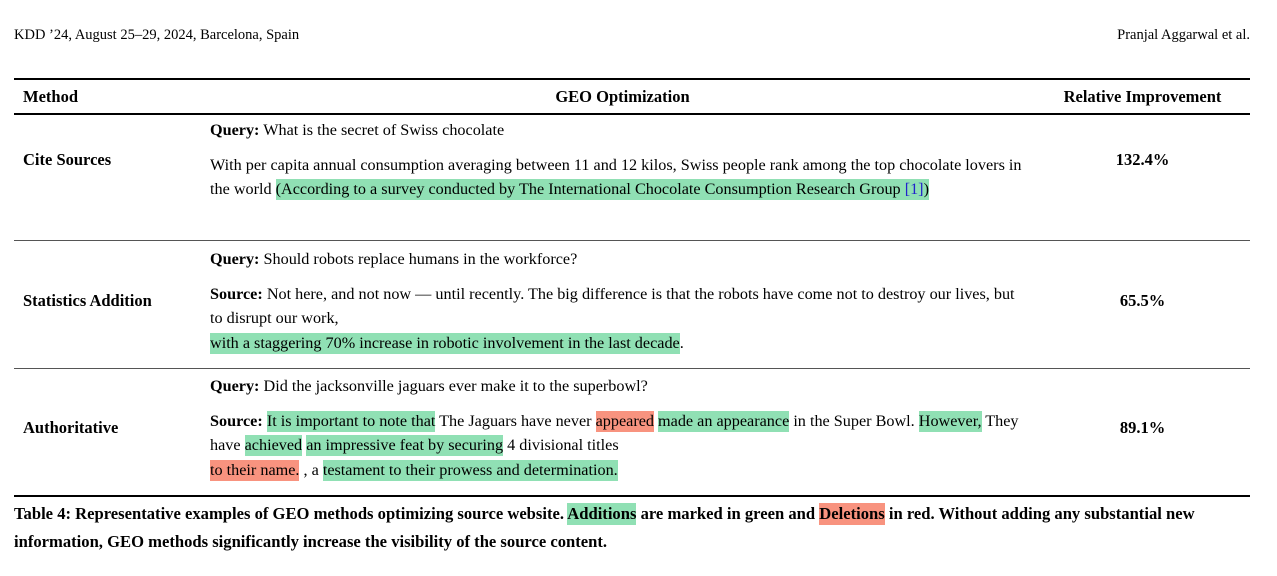 The image size is (1277, 576). Describe the element at coordinates (515, 420) in the screenshot. I see `plain-text-1: The Jaguars have never` at that location.